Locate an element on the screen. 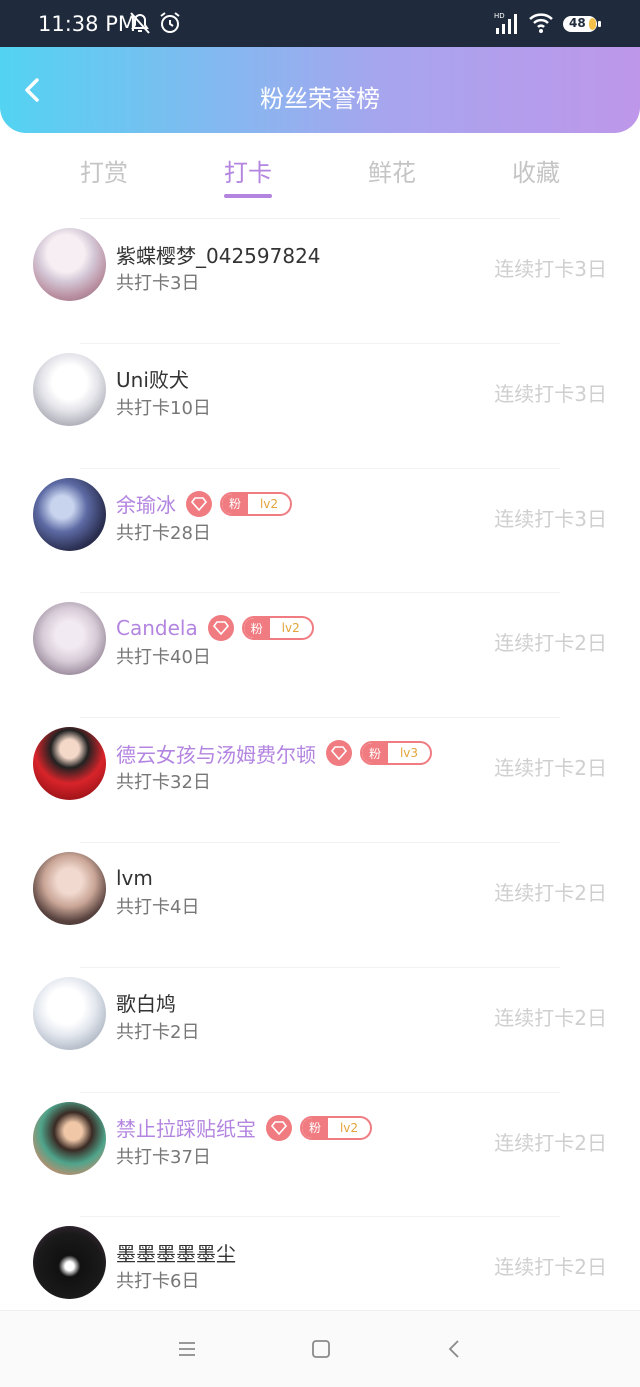  battery-level: 48 is located at coordinates (577, 23).